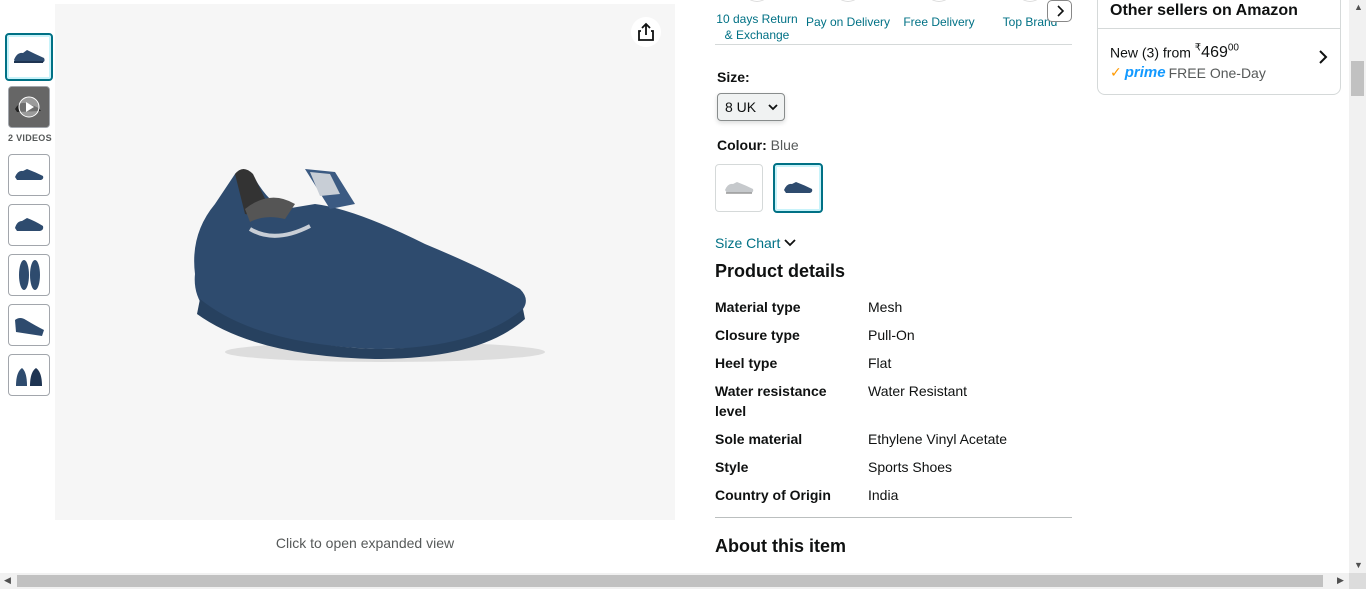 The image size is (1366, 589). I want to click on detail-key: Country of Origin, so click(773, 495).